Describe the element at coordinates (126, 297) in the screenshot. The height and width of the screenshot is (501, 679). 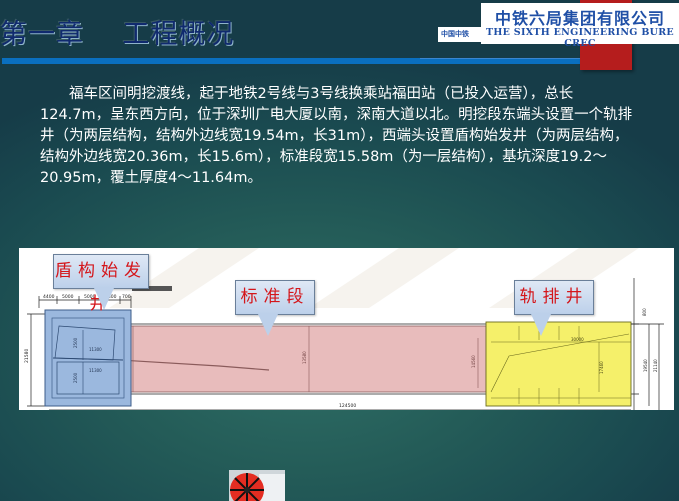
I see `dim-top-5: 700` at that location.